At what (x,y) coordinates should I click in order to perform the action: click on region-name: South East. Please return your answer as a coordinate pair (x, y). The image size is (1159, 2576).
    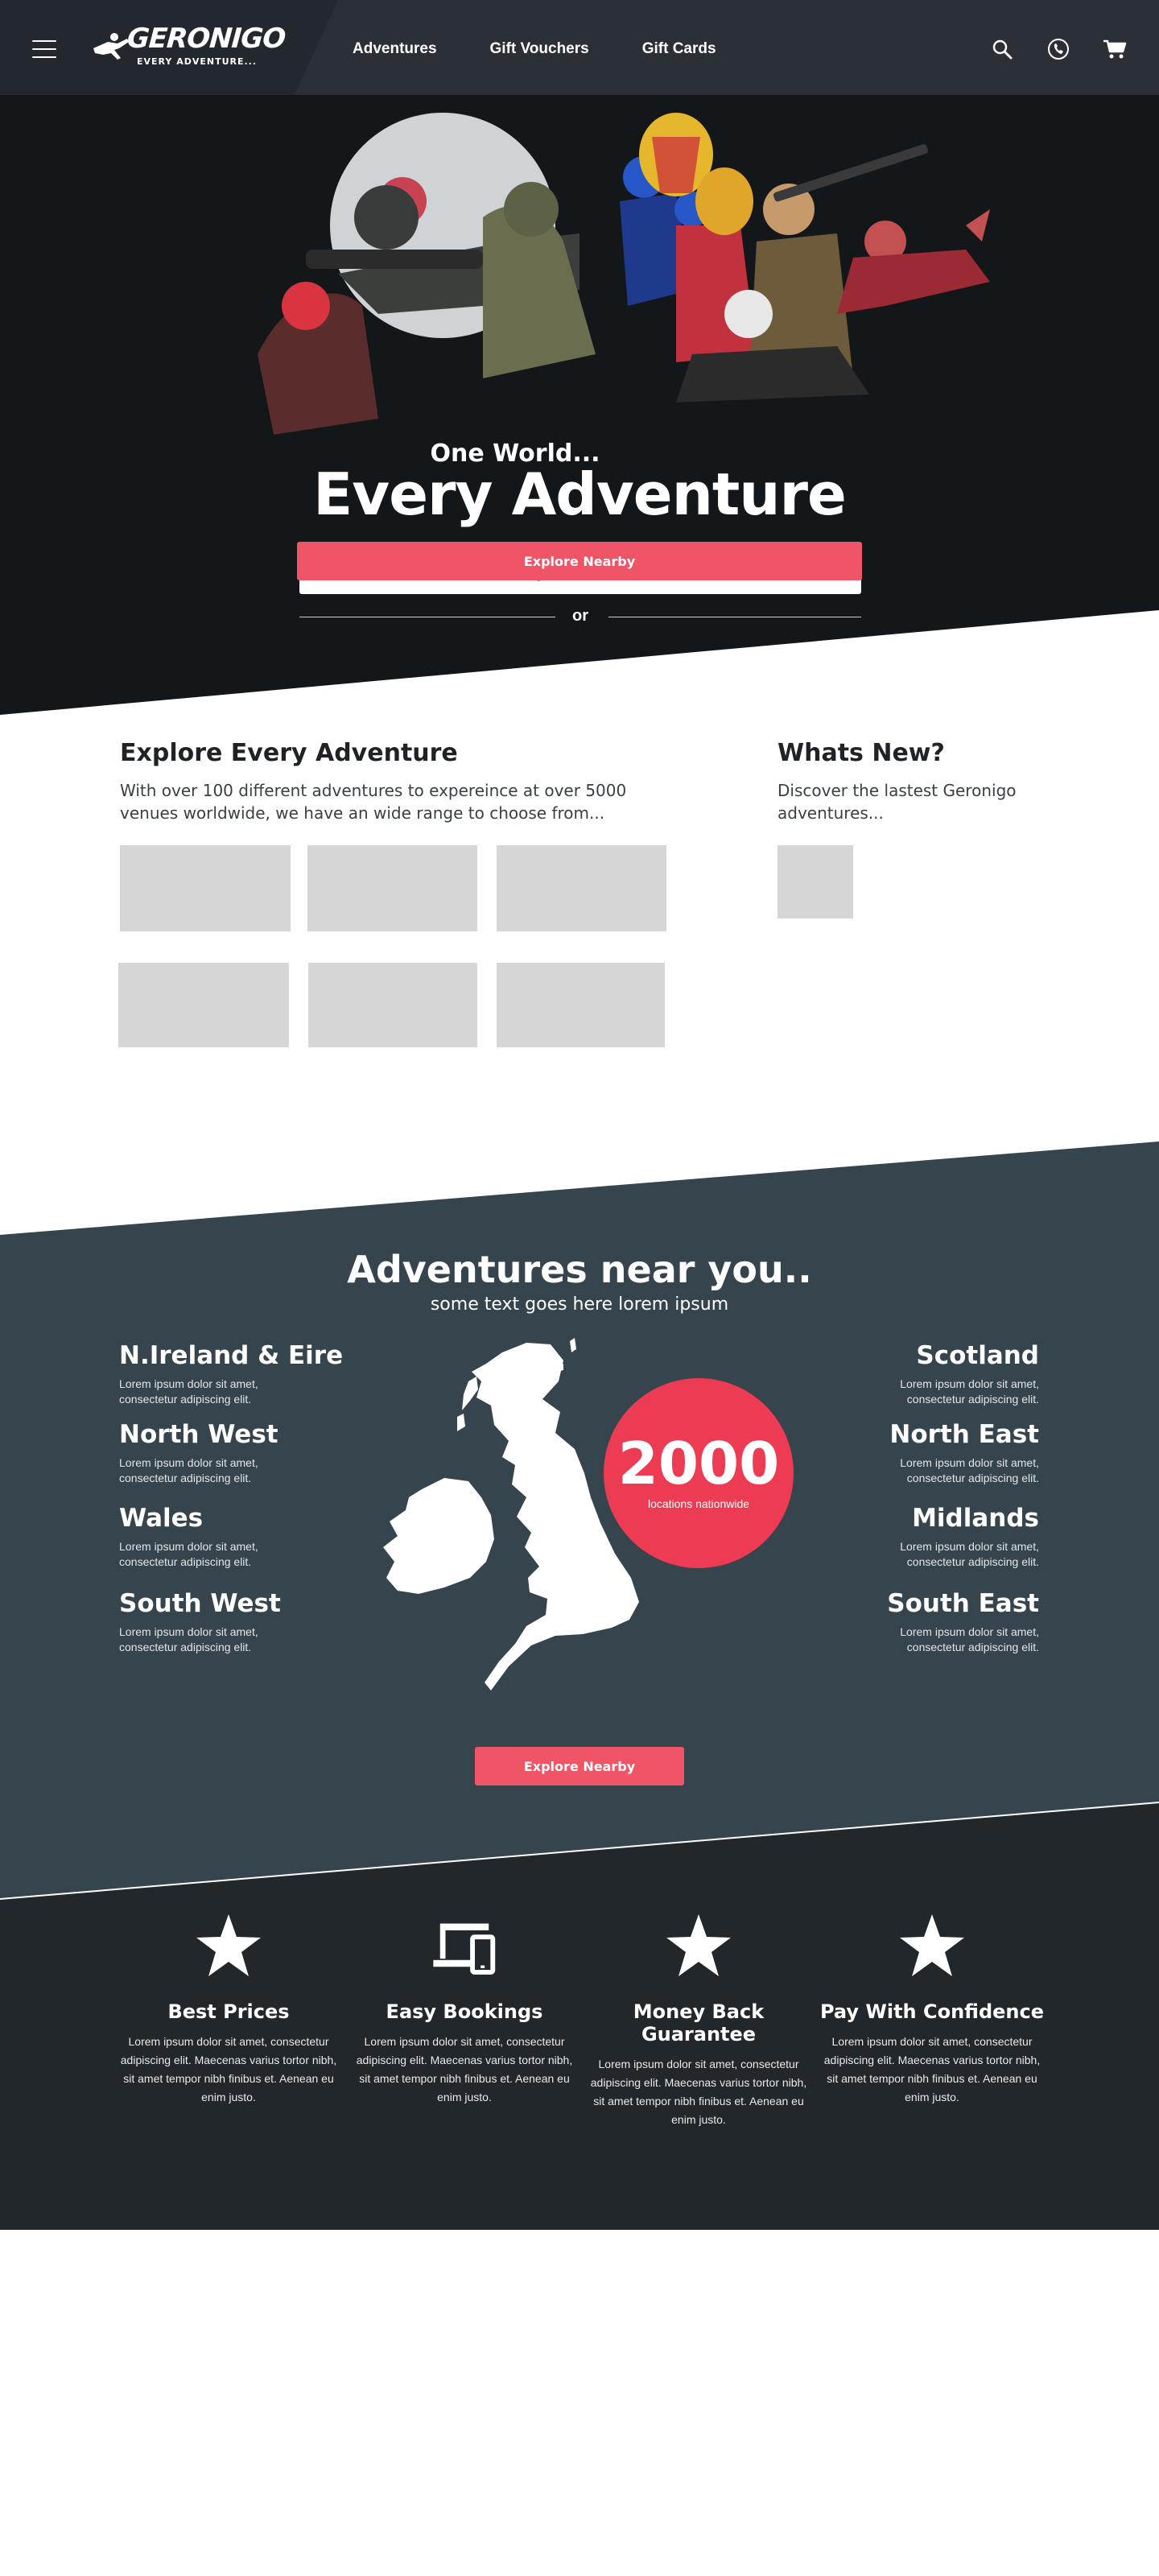
    Looking at the image, I should click on (963, 1603).